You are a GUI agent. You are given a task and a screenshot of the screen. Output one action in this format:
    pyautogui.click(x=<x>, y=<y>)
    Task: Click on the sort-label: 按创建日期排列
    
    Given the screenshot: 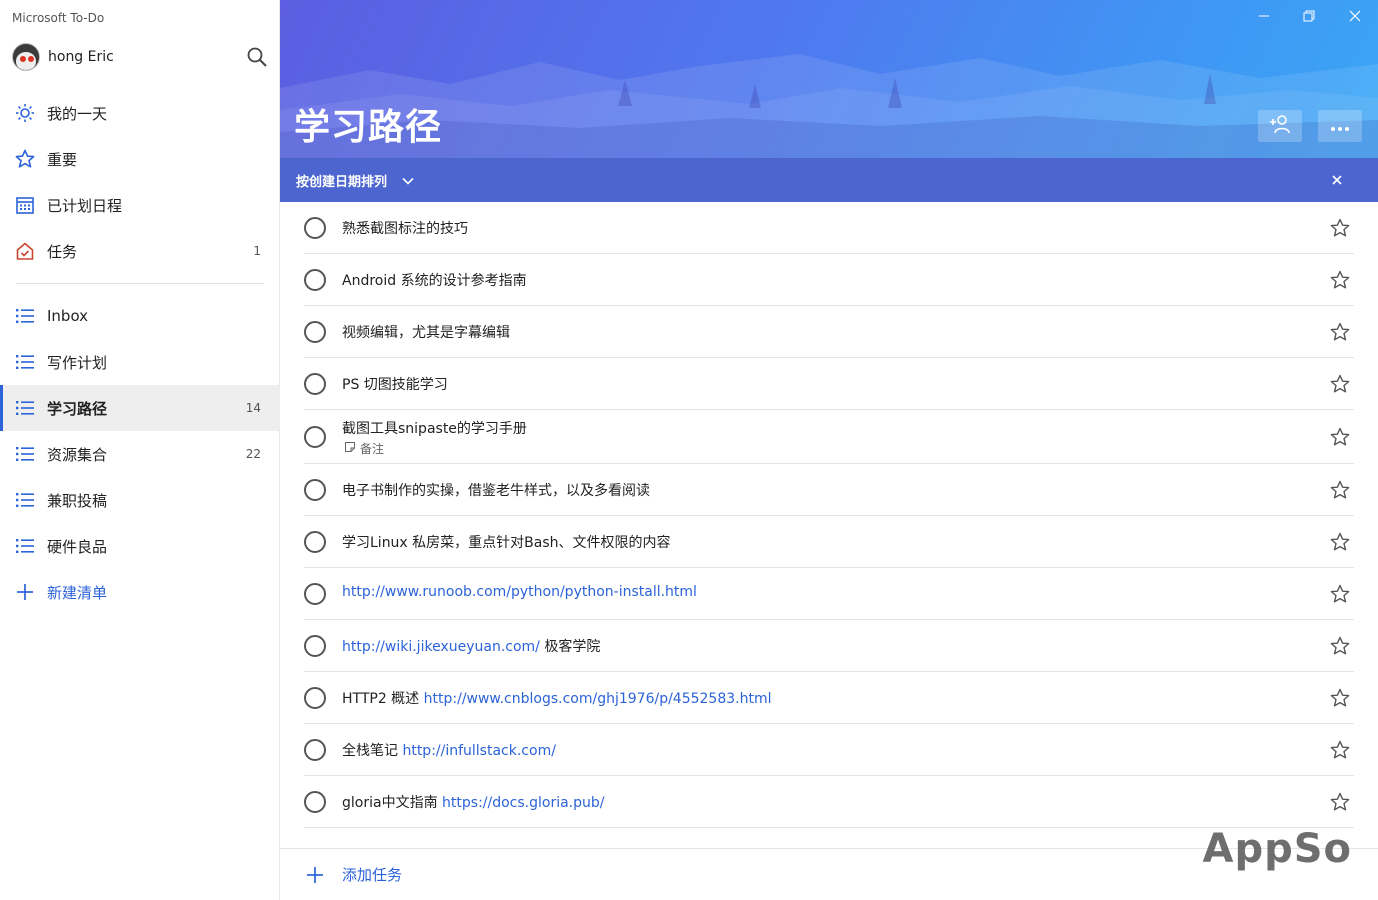 What is the action you would take?
    pyautogui.click(x=341, y=180)
    